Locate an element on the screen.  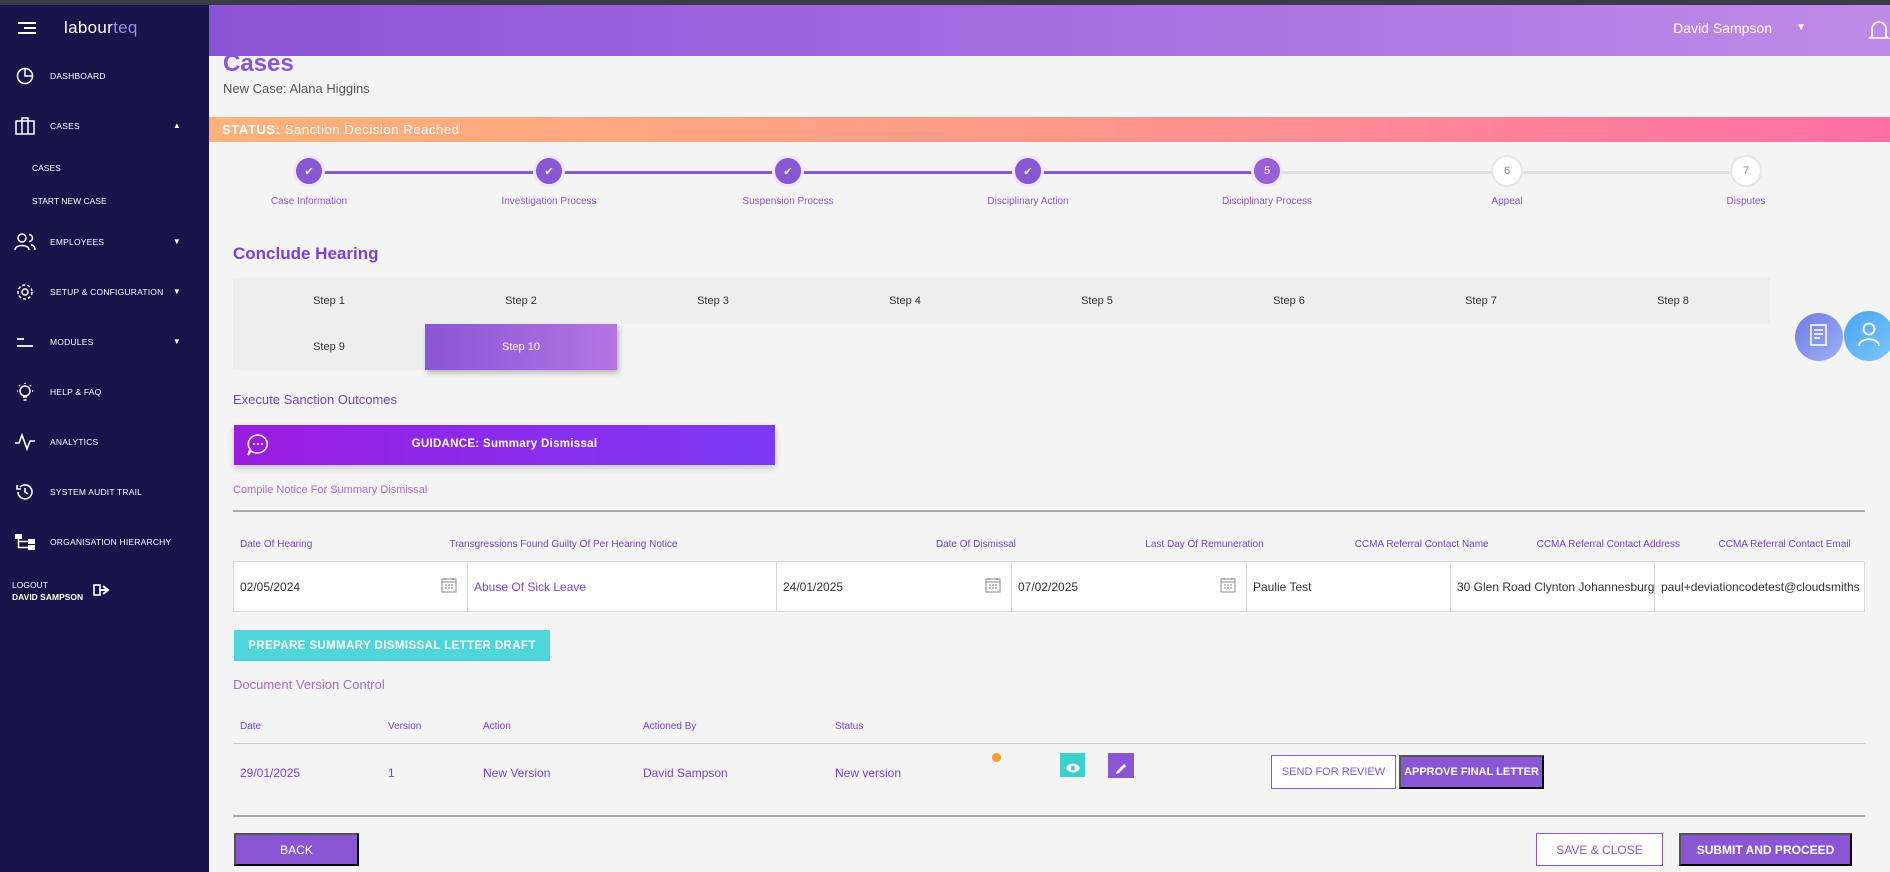
pencil-icon is located at coordinates (1121, 770).